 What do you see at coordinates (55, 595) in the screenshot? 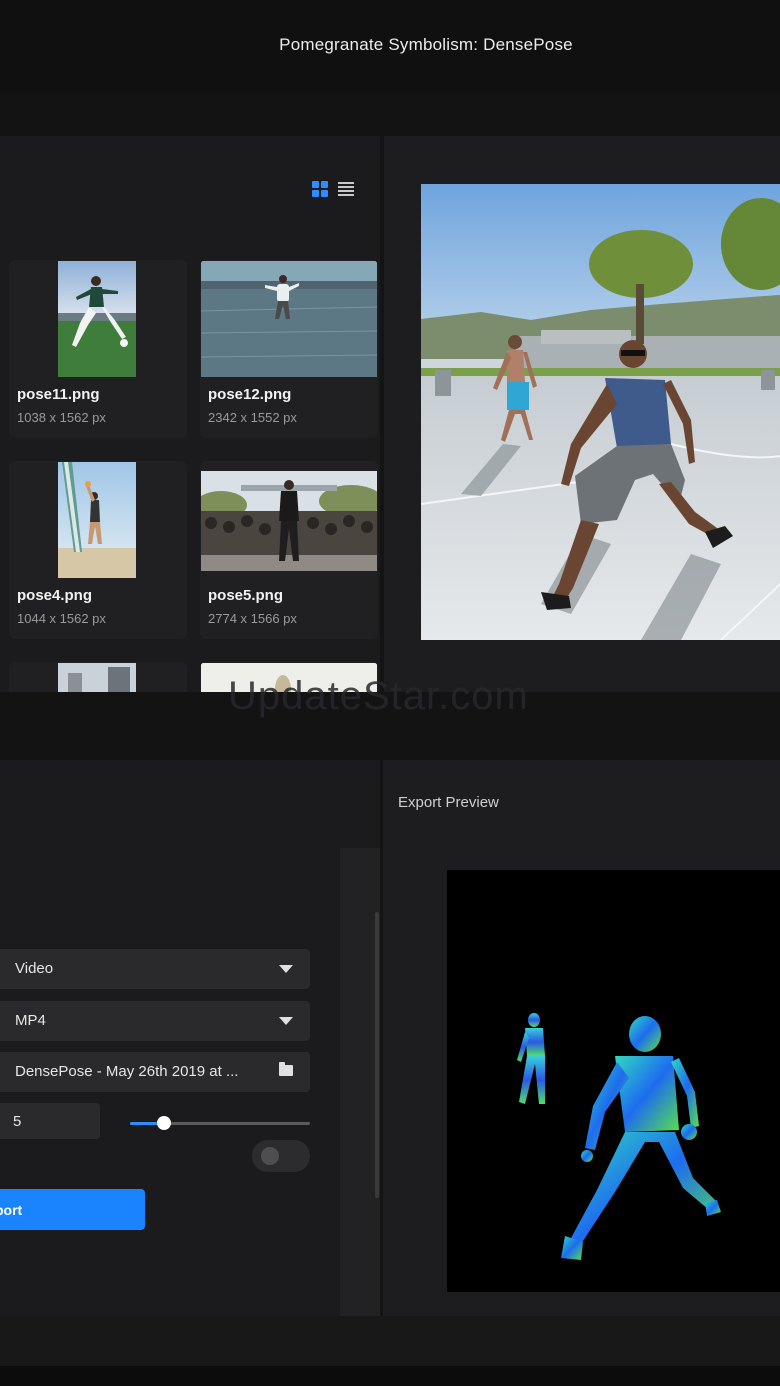
I see `file-name: pose4.png` at bounding box center [55, 595].